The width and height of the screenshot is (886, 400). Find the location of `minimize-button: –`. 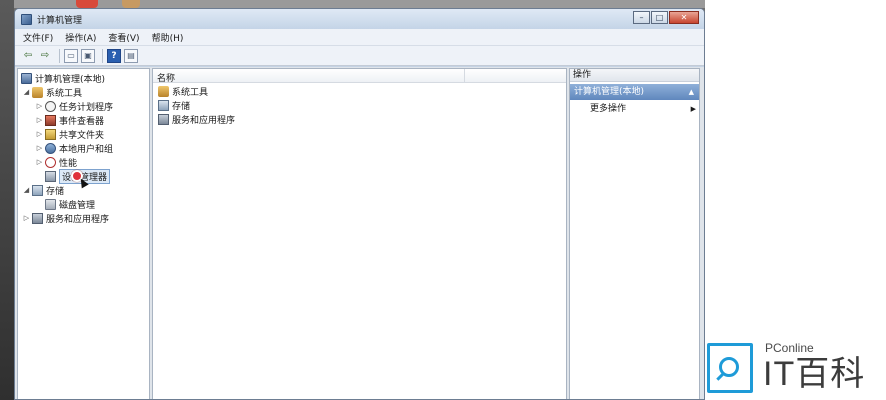

minimize-button: – is located at coordinates (641, 17).